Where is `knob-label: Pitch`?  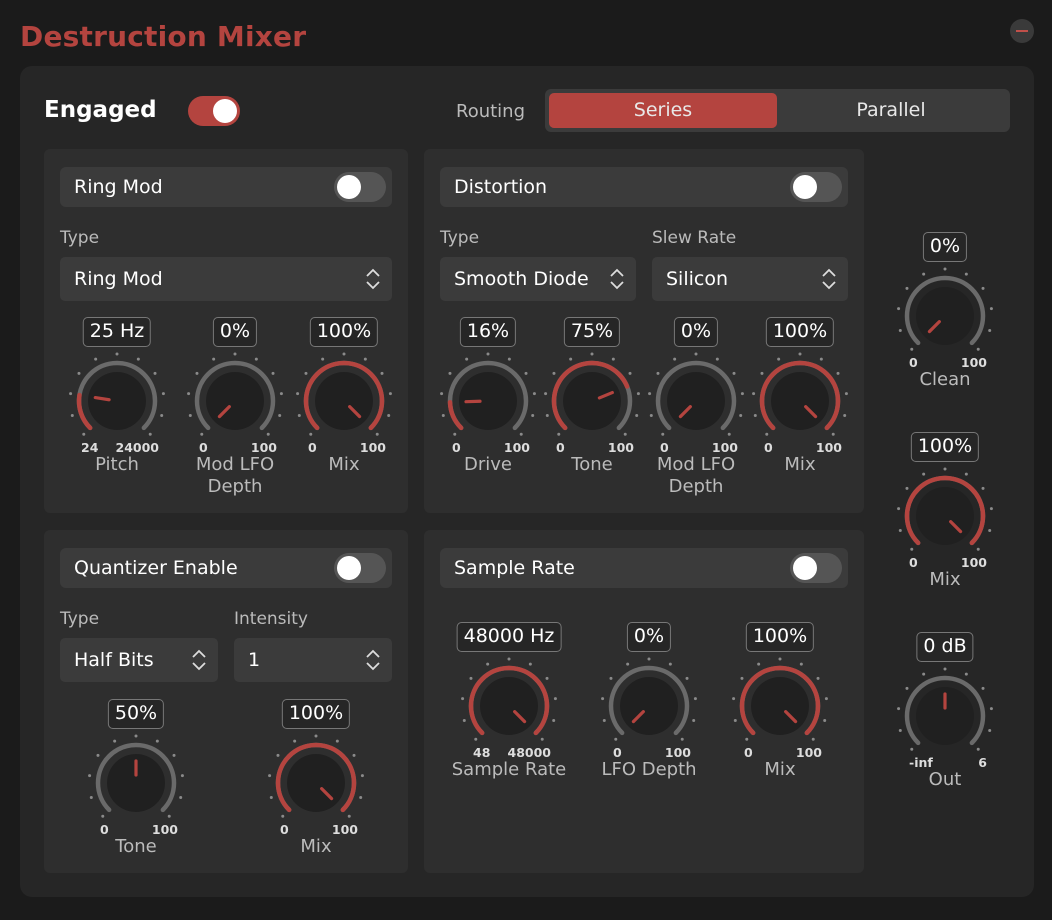
knob-label: Pitch is located at coordinates (117, 464).